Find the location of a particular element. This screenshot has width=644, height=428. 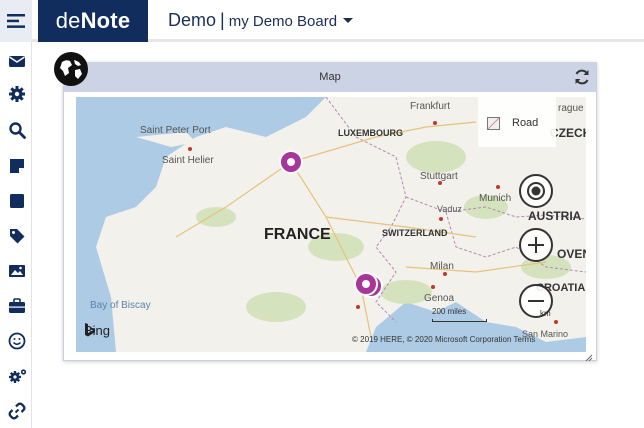

road-style-icon is located at coordinates (493, 123).